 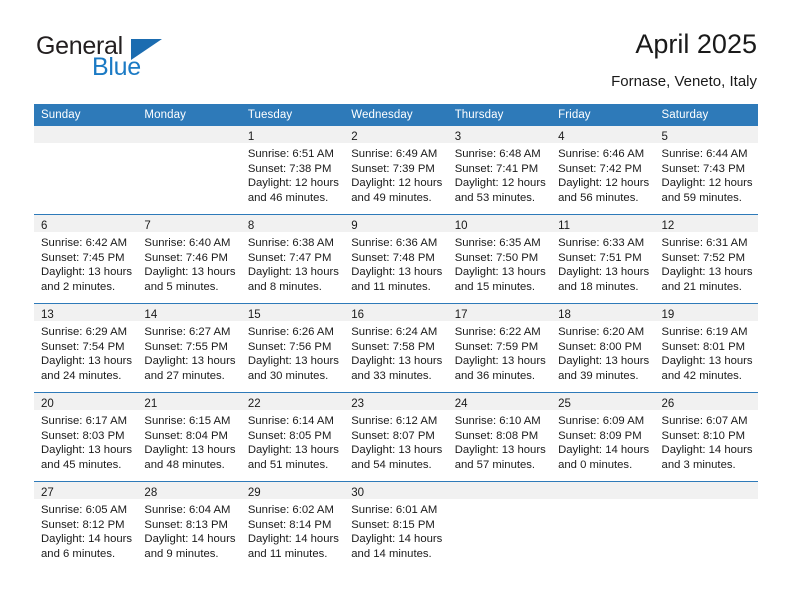 I want to click on day-number: 19, so click(x=668, y=315).